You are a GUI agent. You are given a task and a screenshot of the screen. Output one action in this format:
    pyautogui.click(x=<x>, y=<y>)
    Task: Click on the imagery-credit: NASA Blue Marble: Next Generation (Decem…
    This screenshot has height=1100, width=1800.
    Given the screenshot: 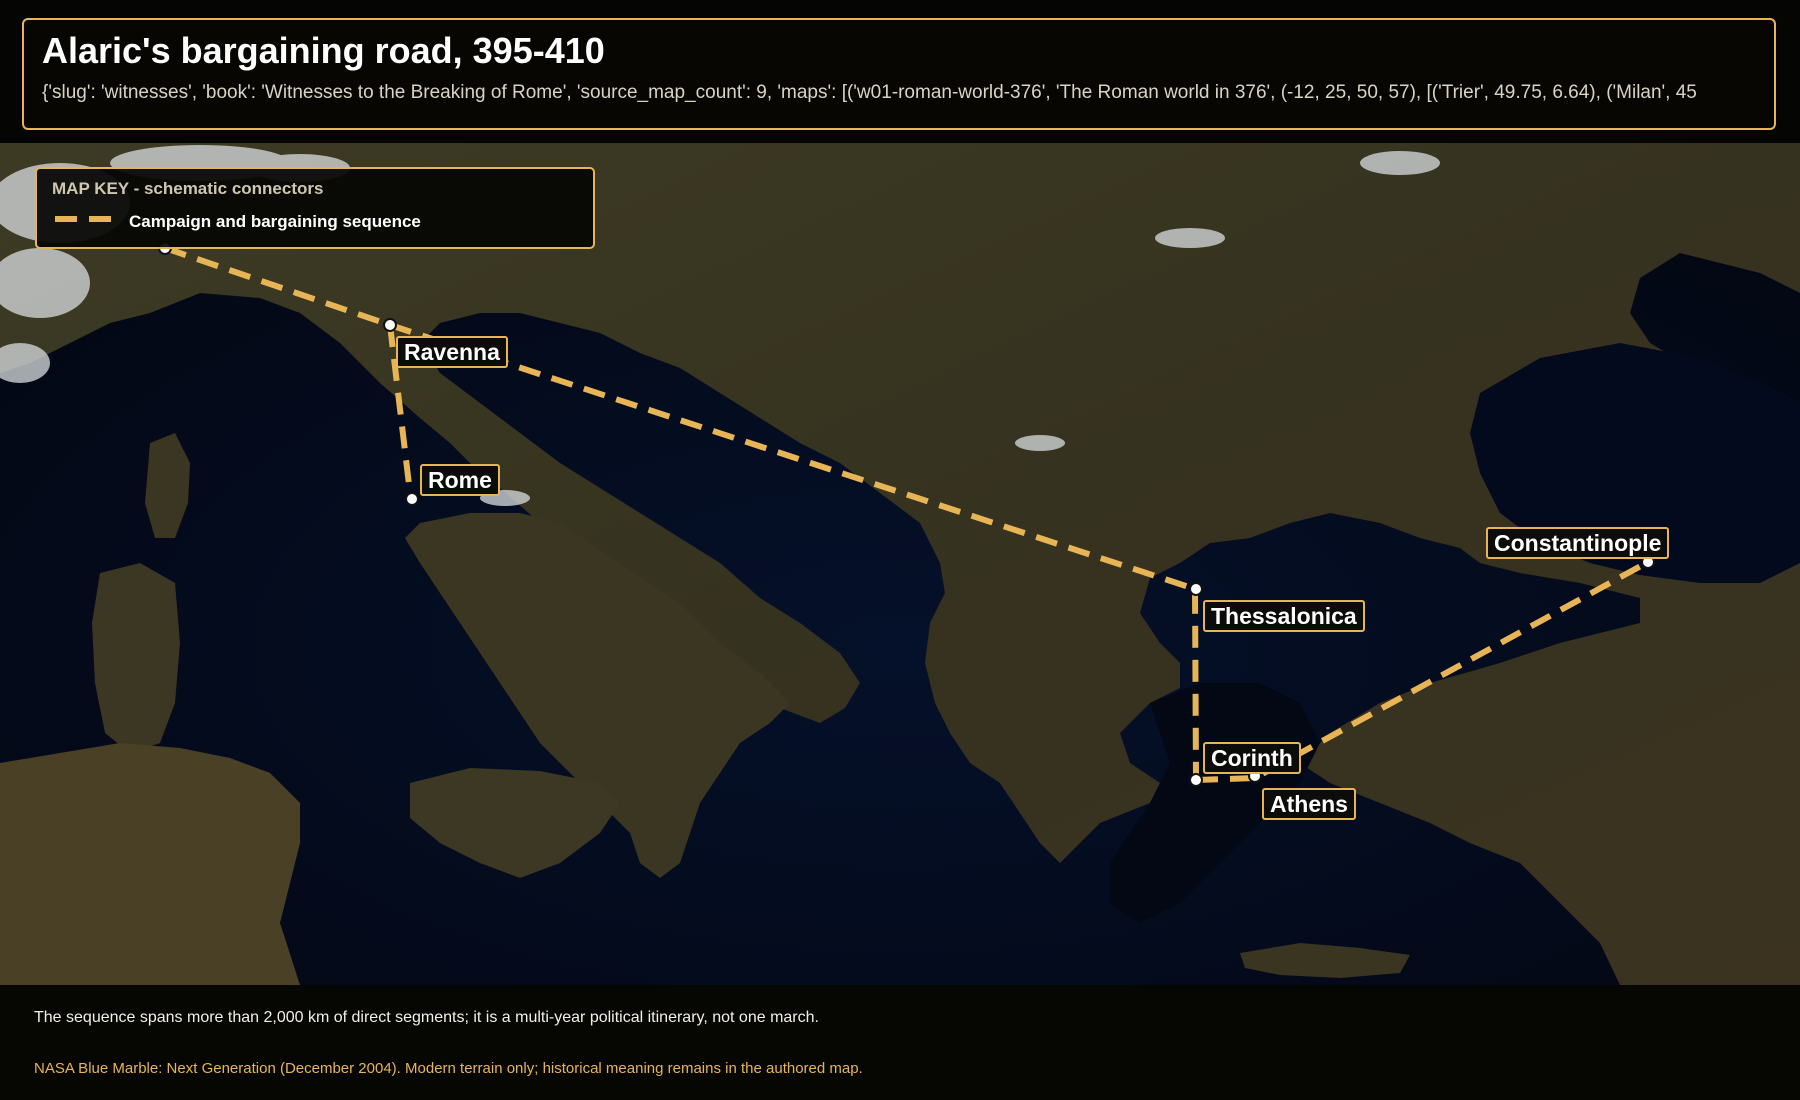 What is the action you would take?
    pyautogui.click(x=448, y=1068)
    